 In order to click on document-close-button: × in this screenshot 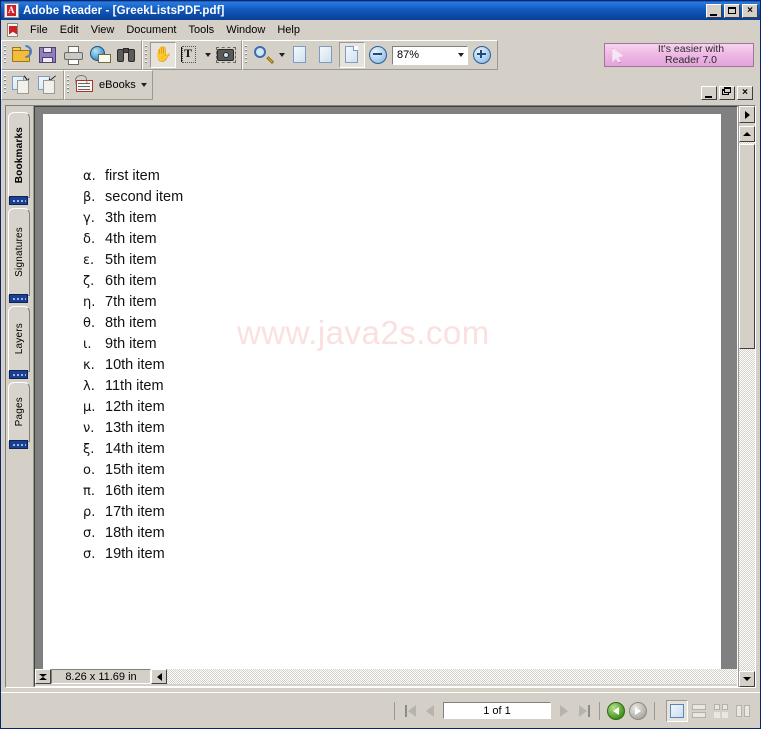, I will do `click(745, 93)`.